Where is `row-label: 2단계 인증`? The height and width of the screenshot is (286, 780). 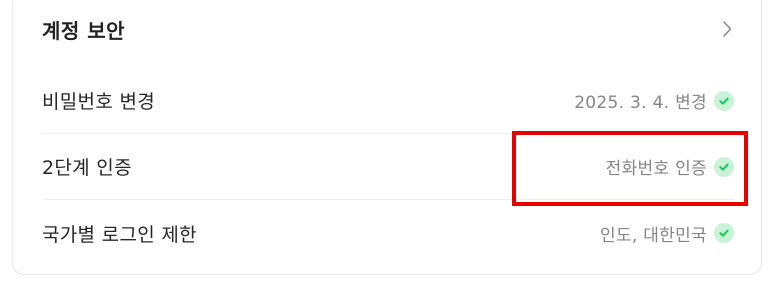 row-label: 2단계 인증 is located at coordinates (87, 168).